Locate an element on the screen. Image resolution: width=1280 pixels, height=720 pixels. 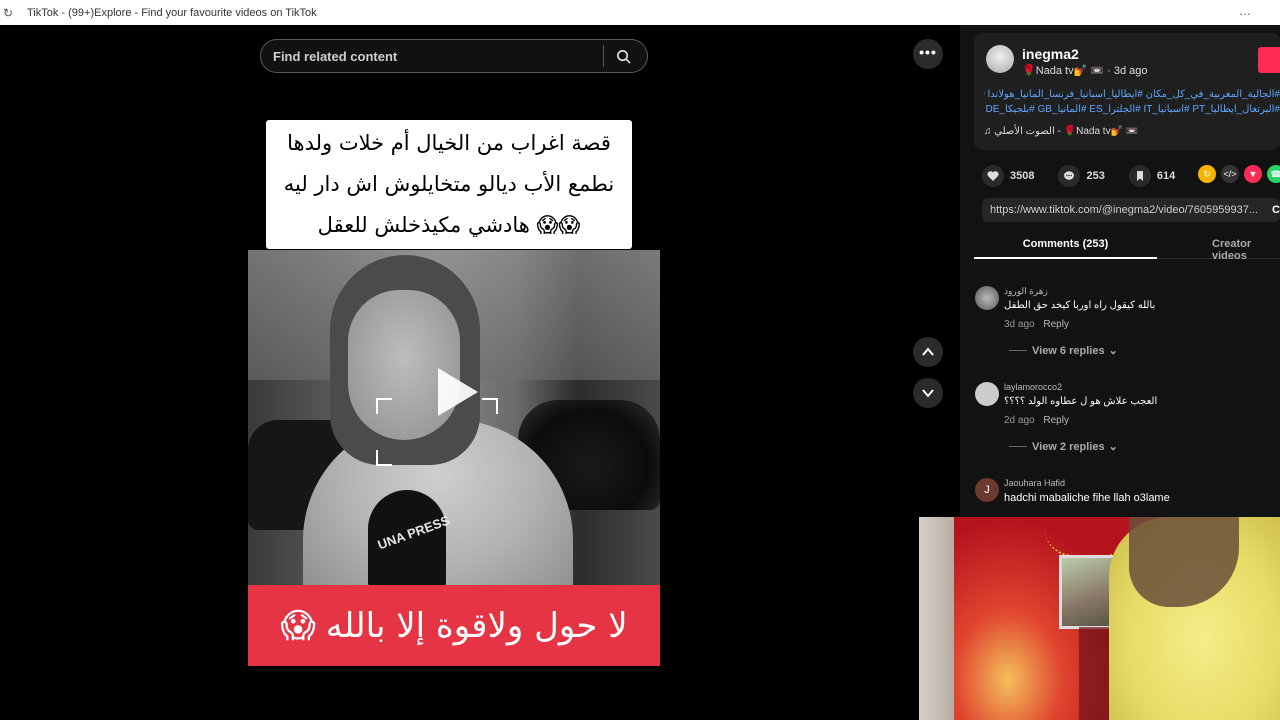
username: inegma2 is located at coordinates (1050, 54).